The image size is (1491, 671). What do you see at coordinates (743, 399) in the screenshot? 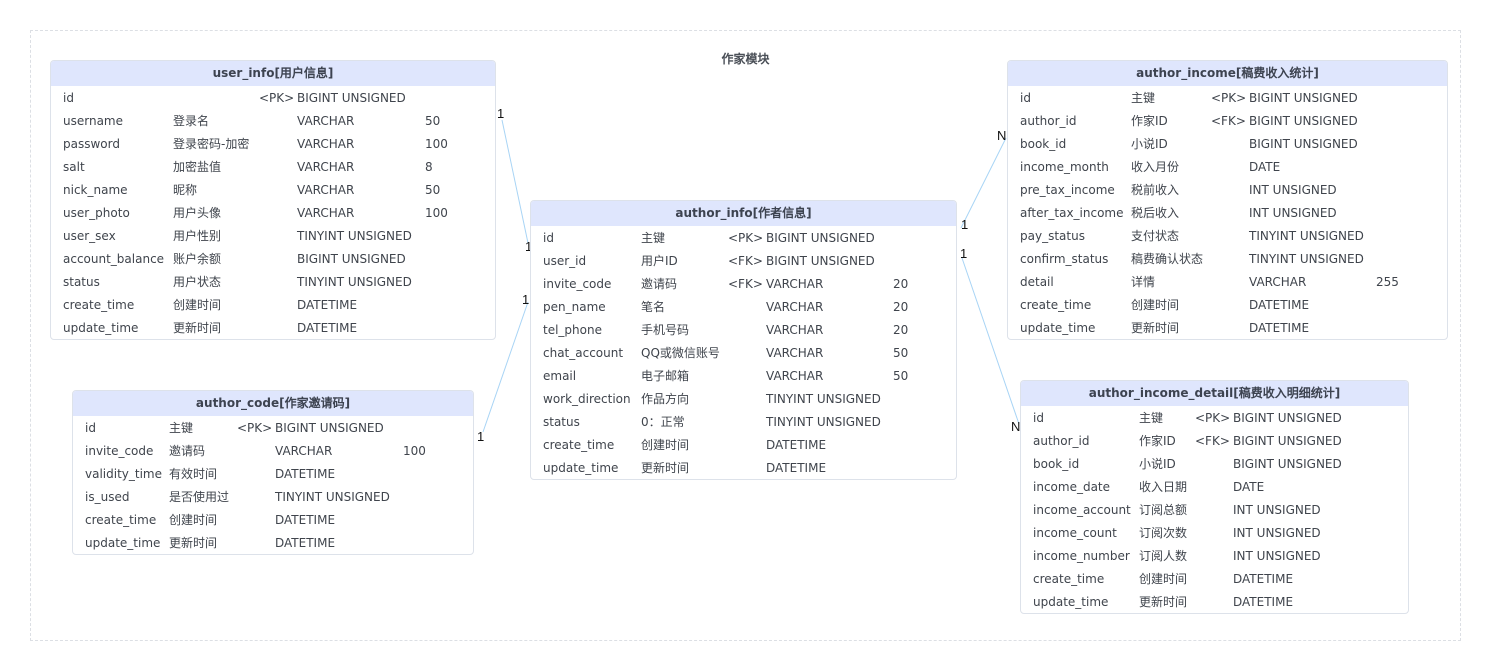
I see `field-row: work_direction 作品方向 TINYINT UNSIGNED` at bounding box center [743, 399].